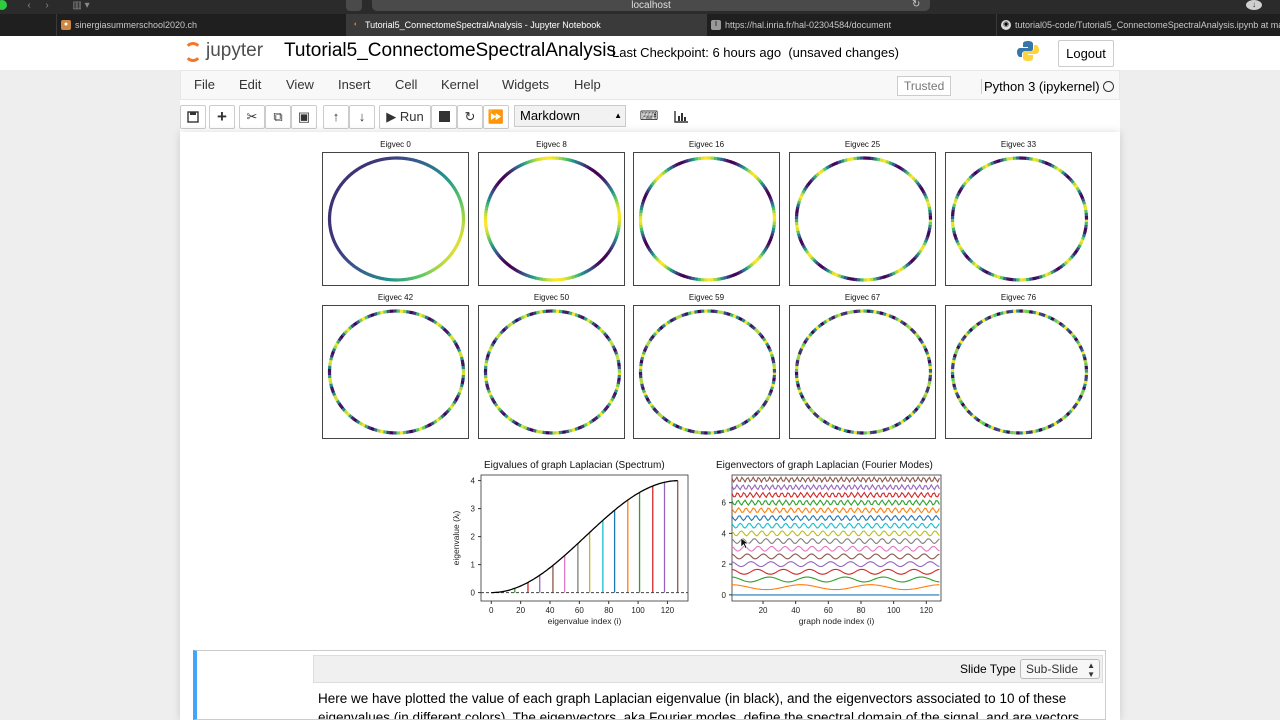 This screenshot has height=720, width=1280. What do you see at coordinates (1254, 5) in the screenshot?
I see `download-icon: ↓` at bounding box center [1254, 5].